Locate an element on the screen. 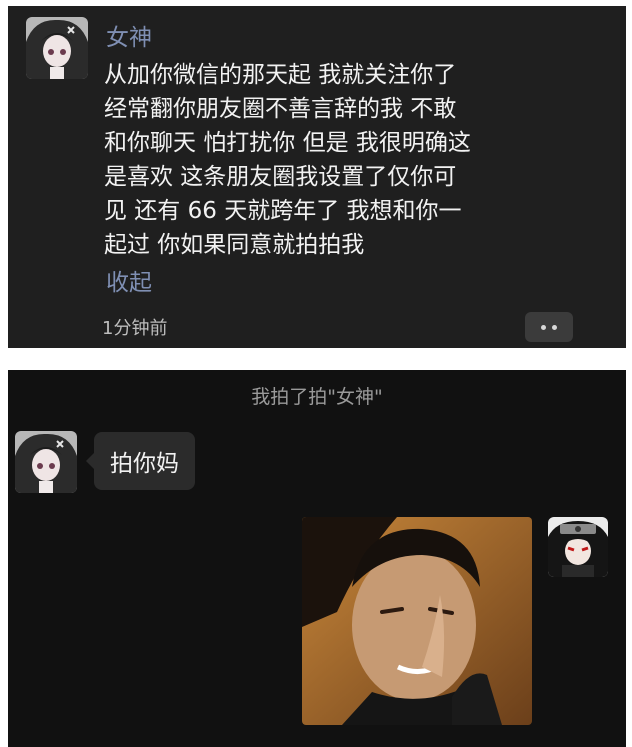 Image resolution: width=632 pixels, height=747 pixels. post-timestamp: 1分钟前 is located at coordinates (135, 328).